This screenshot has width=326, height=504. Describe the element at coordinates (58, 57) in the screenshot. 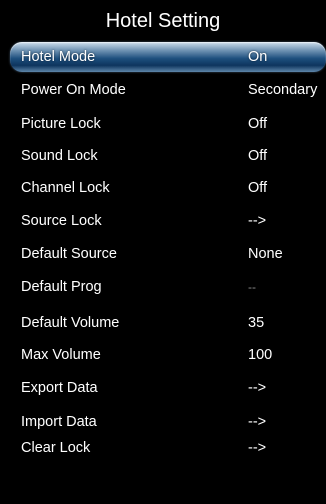

I see `menu-item-label: Hotel Mode` at that location.